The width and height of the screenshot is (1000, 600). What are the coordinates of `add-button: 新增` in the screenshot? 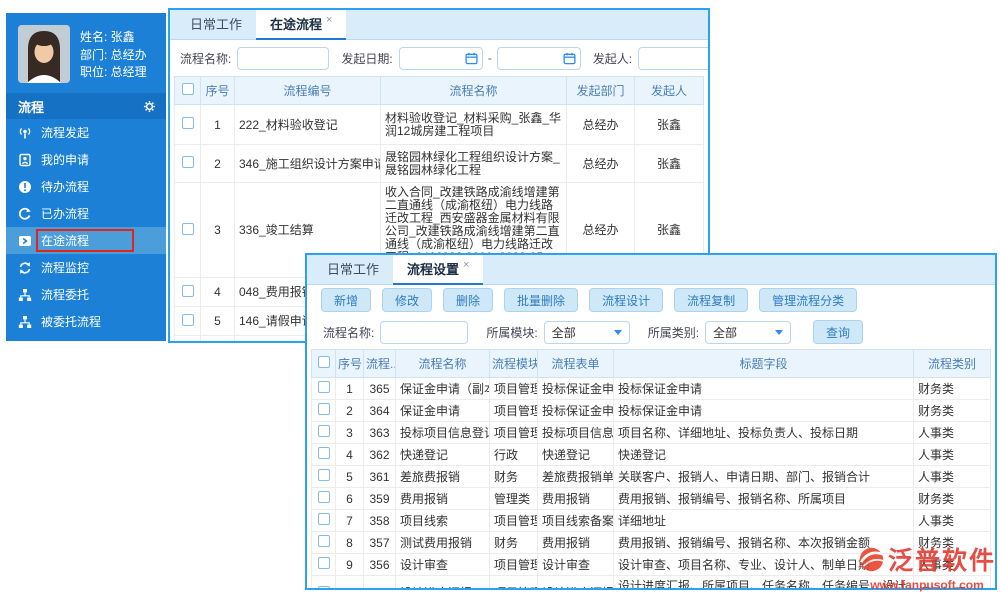 It's located at (346, 300).